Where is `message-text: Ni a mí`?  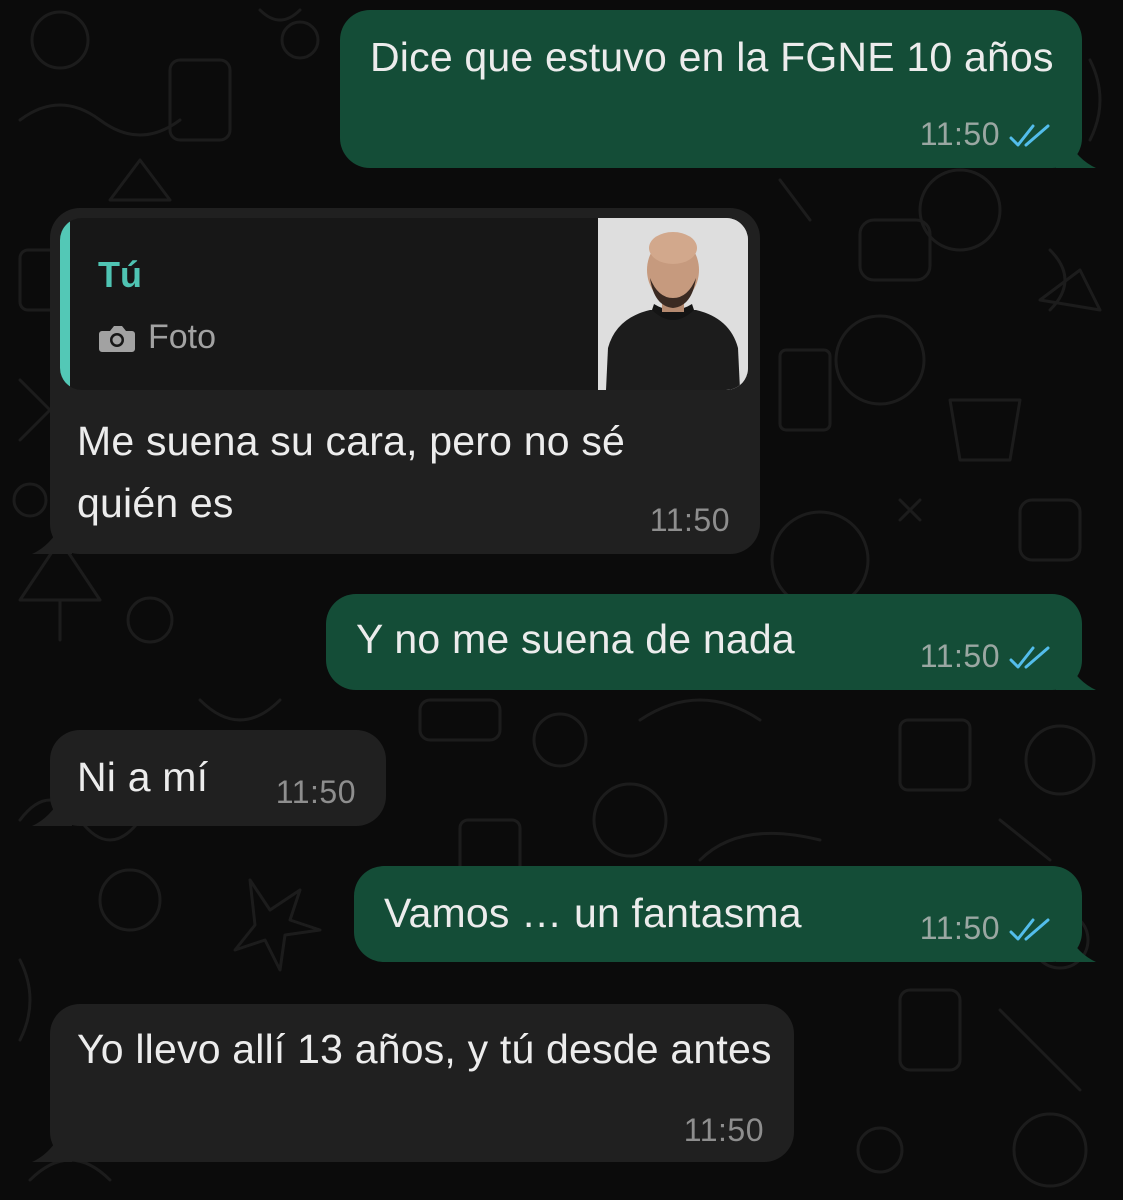
message-text: Ni a mí is located at coordinates (143, 777).